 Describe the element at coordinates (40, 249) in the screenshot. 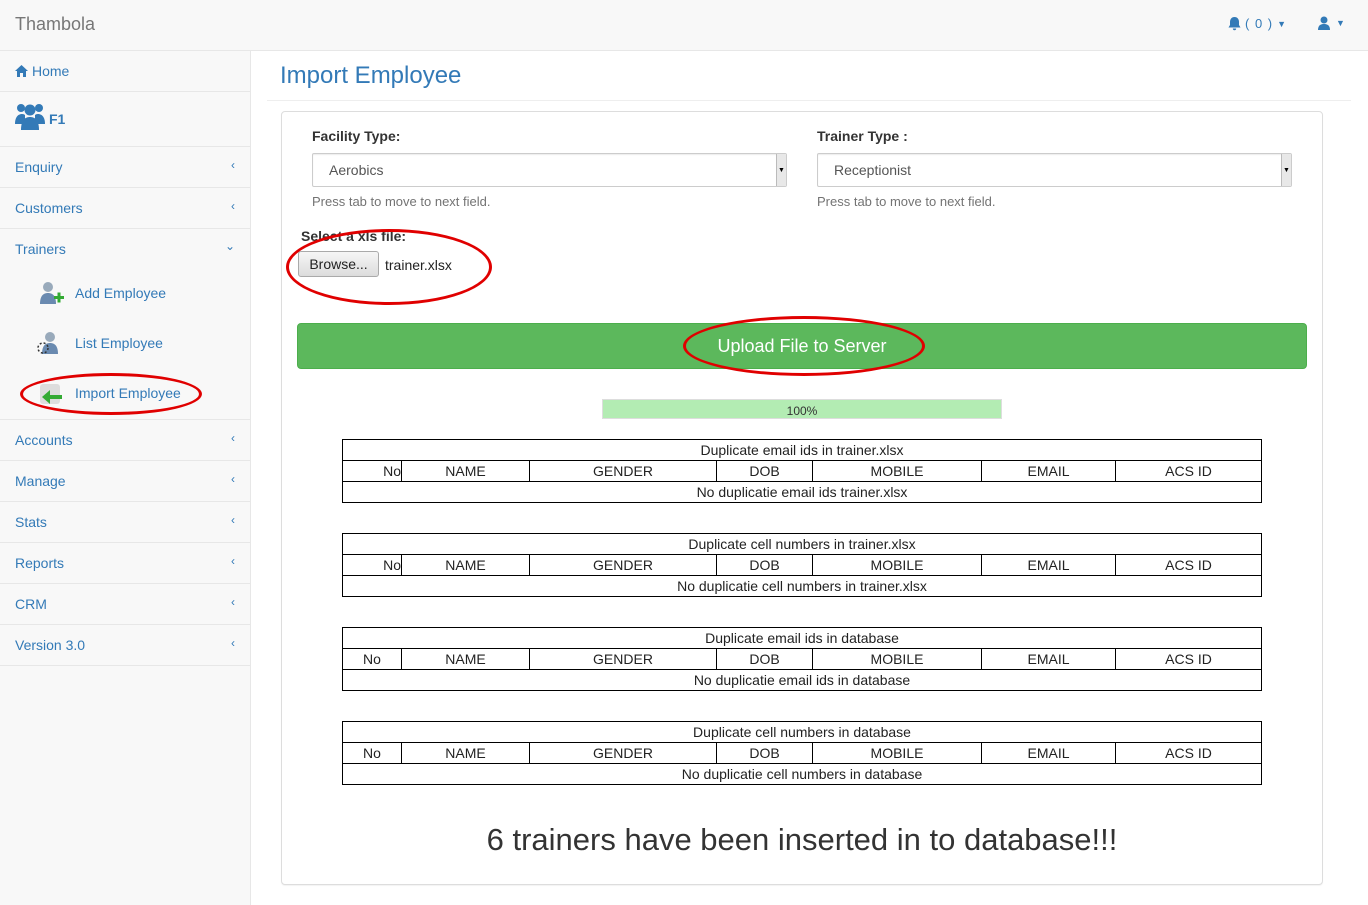

I see `sidebar-item-label: Trainers` at that location.